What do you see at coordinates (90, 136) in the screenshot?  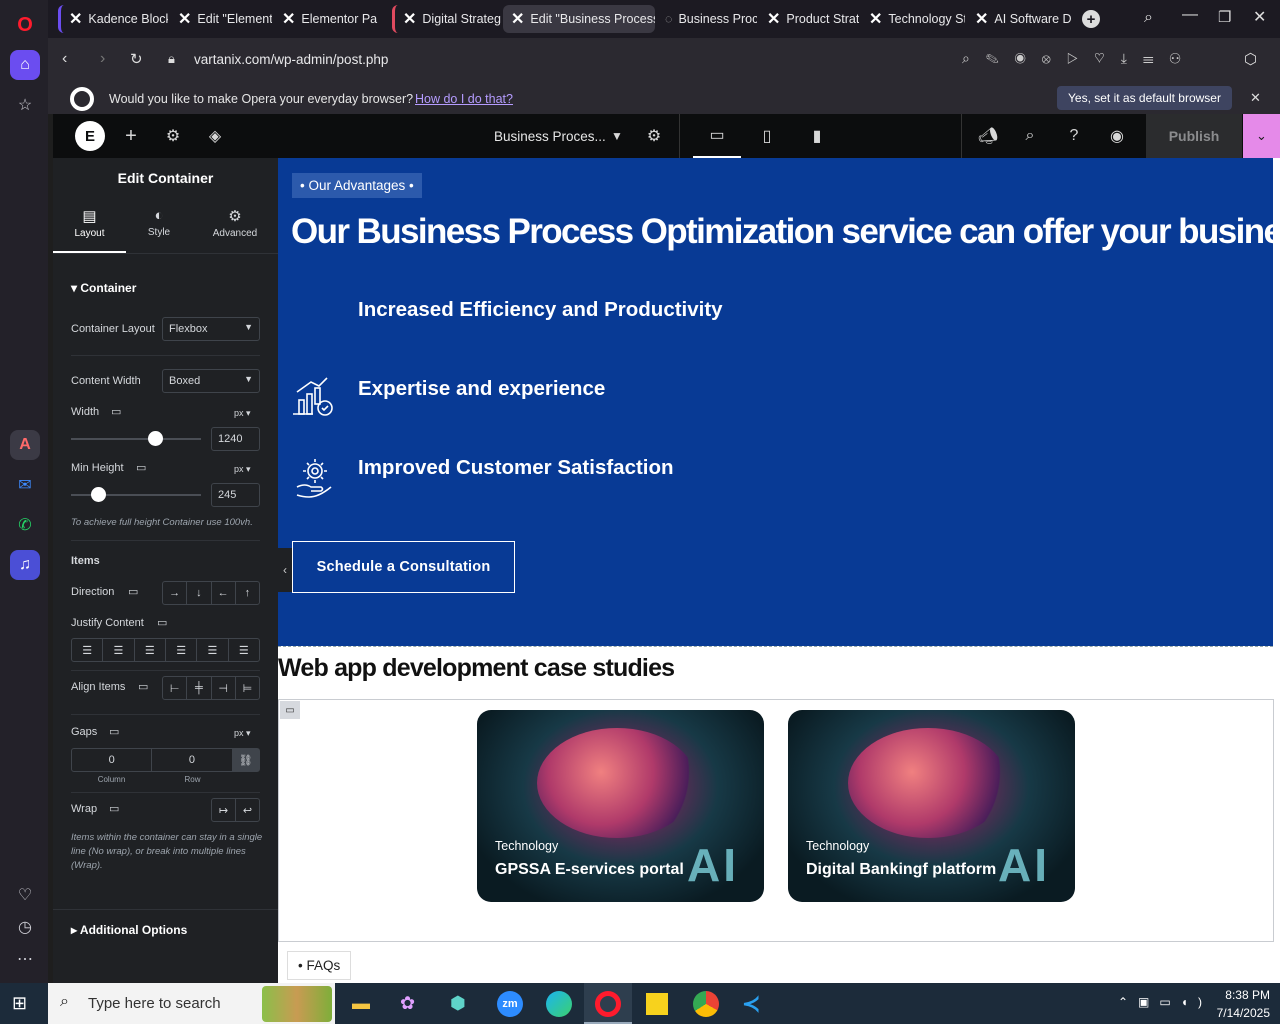 I see `elementor-logo-icon: E` at bounding box center [90, 136].